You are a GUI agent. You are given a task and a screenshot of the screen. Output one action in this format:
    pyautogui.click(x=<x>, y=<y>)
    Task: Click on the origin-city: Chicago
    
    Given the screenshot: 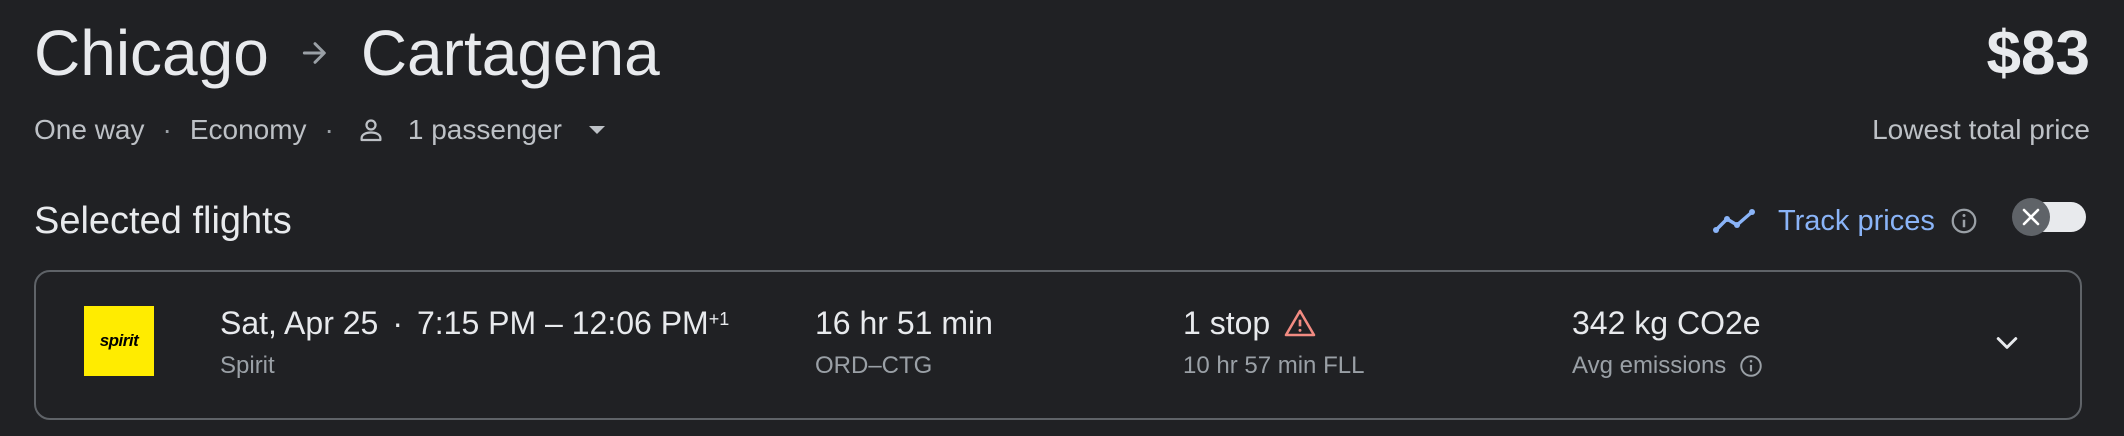 What is the action you would take?
    pyautogui.click(x=151, y=53)
    